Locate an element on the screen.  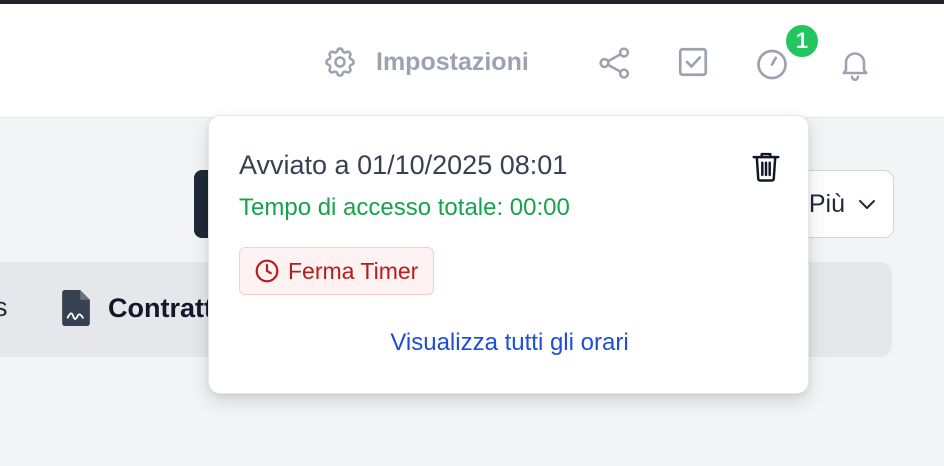
share-icon is located at coordinates (614, 63).